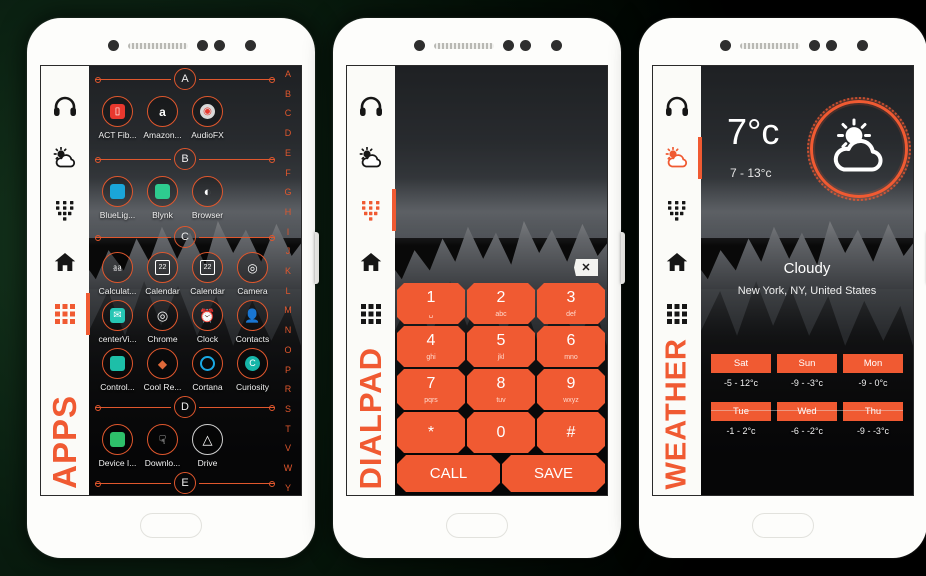 This screenshot has height=576, width=926. What do you see at coordinates (288, 281) in the screenshot?
I see `alphabet-index: A B C D EF G HI J K L M N OP R ST V W Y` at bounding box center [288, 281].